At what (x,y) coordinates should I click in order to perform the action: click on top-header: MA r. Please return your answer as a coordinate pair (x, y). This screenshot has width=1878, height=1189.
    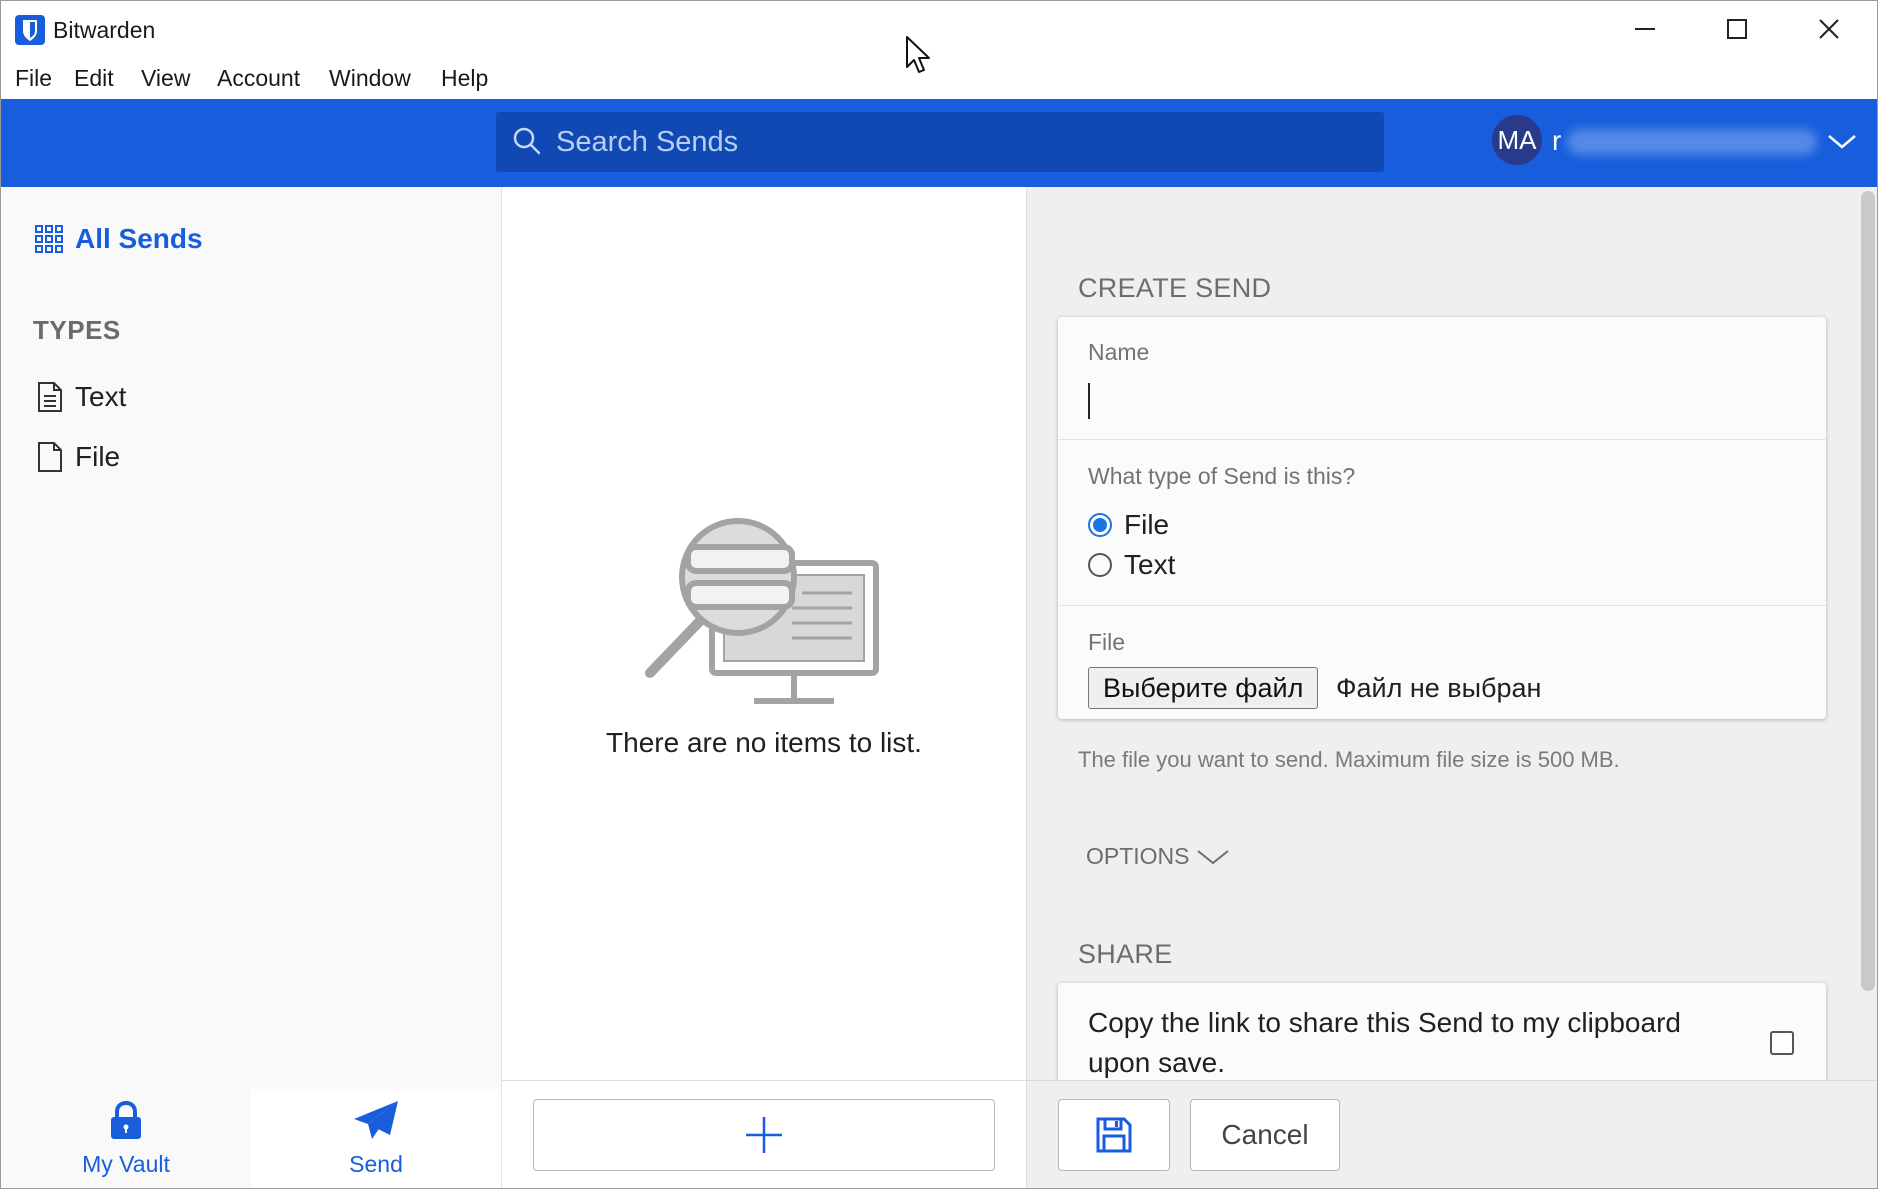
    Looking at the image, I should click on (939, 143).